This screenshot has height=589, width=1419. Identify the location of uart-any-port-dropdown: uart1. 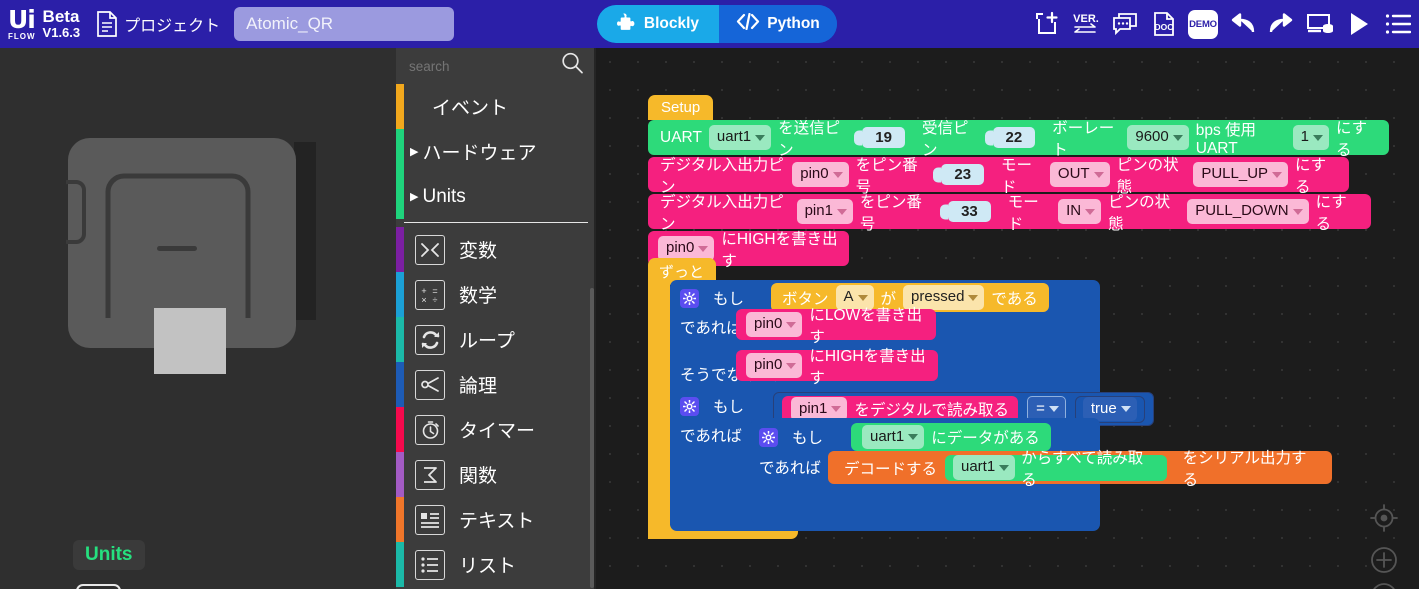
(893, 437).